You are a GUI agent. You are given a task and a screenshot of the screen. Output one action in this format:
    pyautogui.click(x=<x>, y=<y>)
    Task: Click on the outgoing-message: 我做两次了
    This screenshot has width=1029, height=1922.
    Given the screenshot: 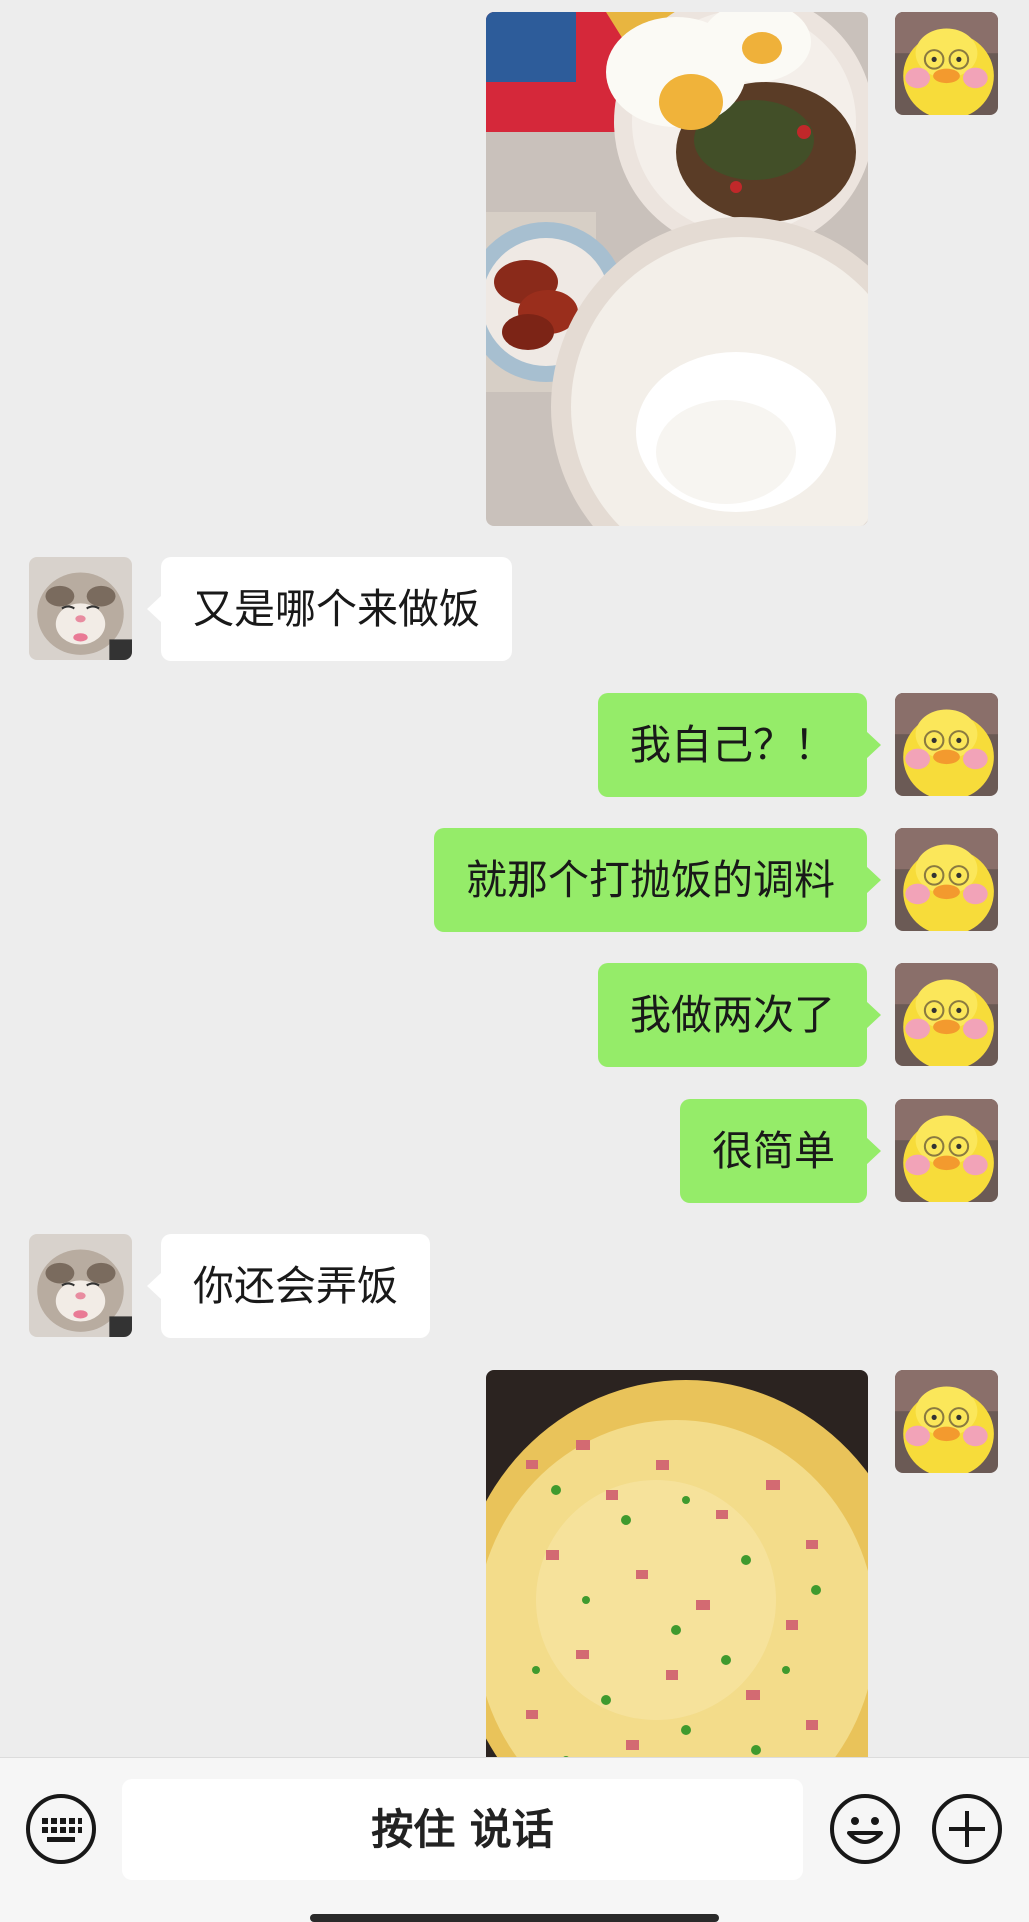 What is the action you would take?
    pyautogui.click(x=739, y=1015)
    